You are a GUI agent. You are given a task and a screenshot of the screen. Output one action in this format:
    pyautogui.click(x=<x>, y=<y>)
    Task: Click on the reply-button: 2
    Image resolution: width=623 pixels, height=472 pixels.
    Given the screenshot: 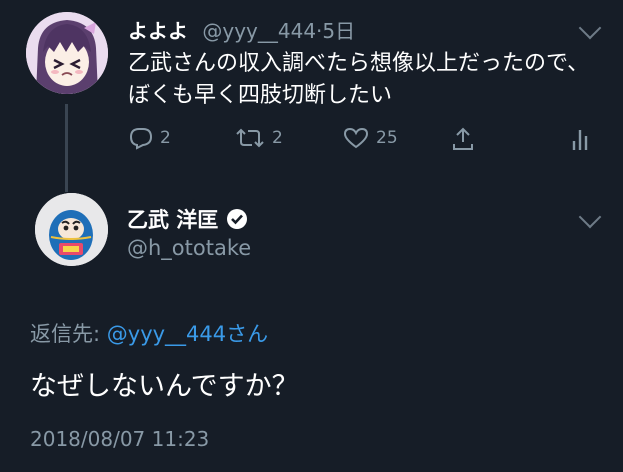 What is the action you would take?
    pyautogui.click(x=149, y=138)
    